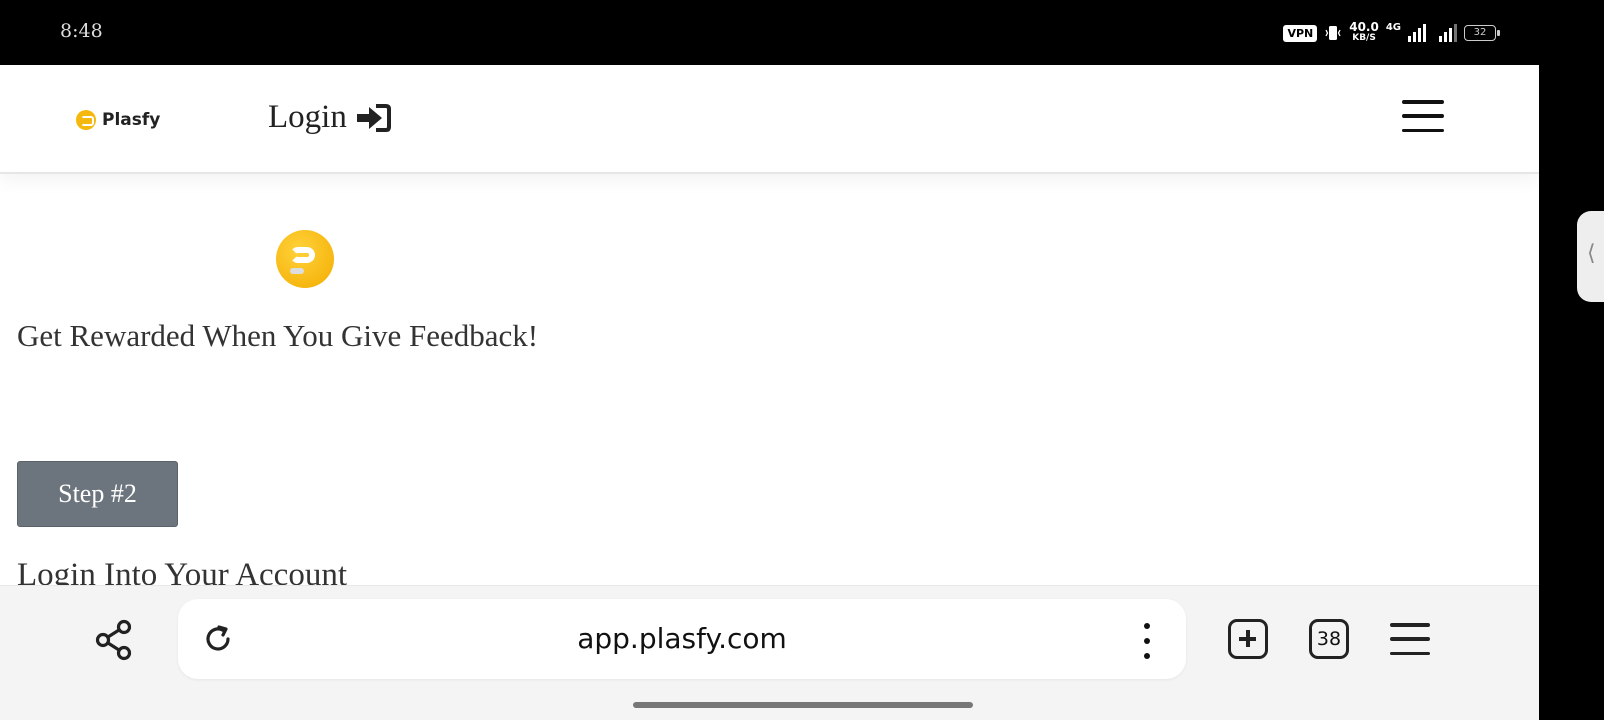 The height and width of the screenshot is (720, 1604). I want to click on login-subheading: Login Into Your Account, so click(182, 571).